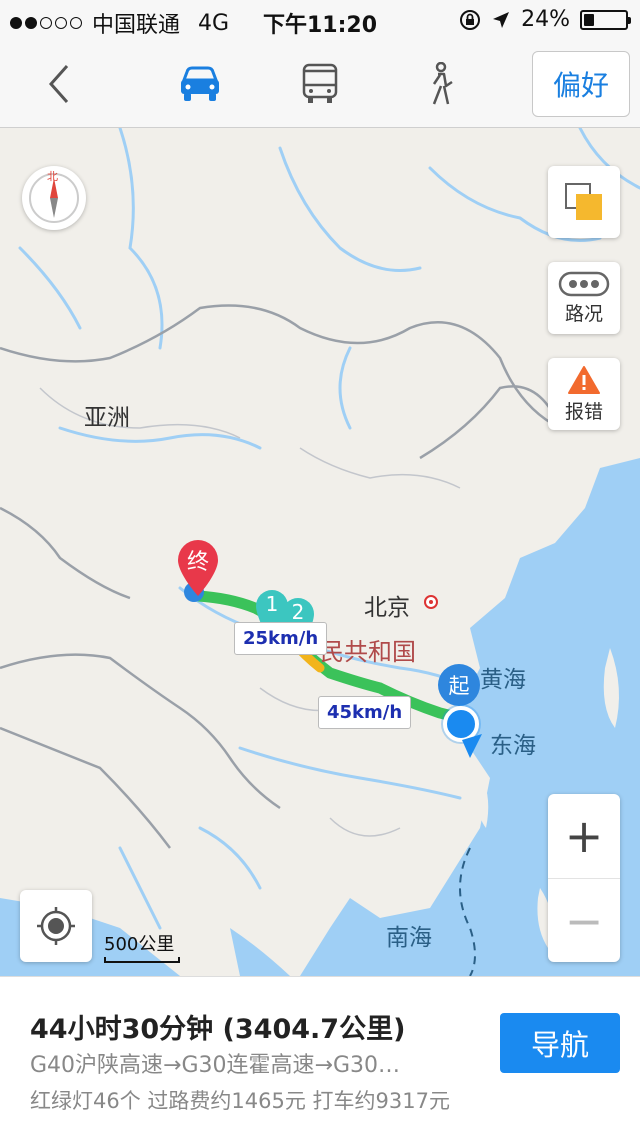  What do you see at coordinates (240, 1101) in the screenshot?
I see `route-info: 红绿灯46个 过路费约1465元 打车约9317元` at bounding box center [240, 1101].